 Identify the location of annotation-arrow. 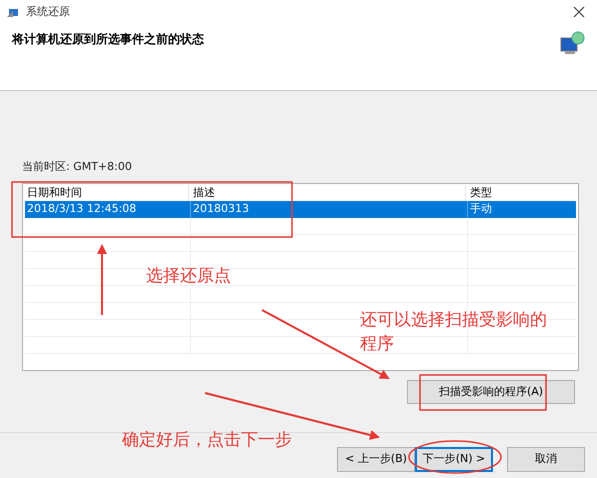
(102, 279).